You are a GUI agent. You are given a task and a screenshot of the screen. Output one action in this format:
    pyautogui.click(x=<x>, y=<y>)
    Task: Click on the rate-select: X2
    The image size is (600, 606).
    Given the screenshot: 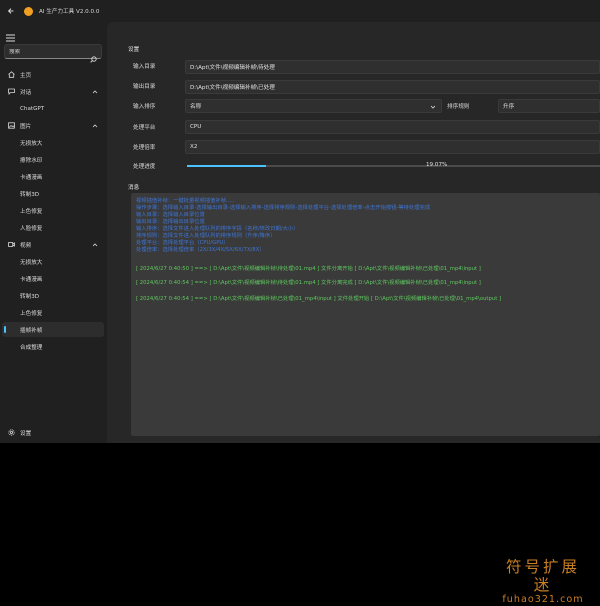 What is the action you would take?
    pyautogui.click(x=392, y=147)
    